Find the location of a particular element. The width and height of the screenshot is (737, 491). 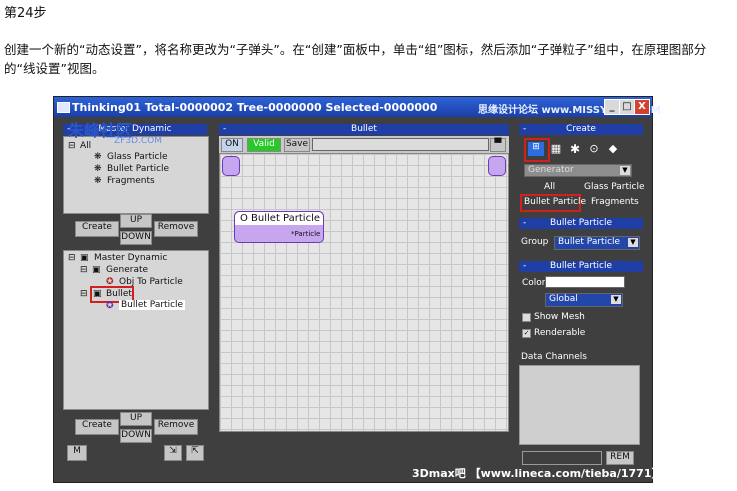

particle-node-icon: ✪ is located at coordinates (110, 306).